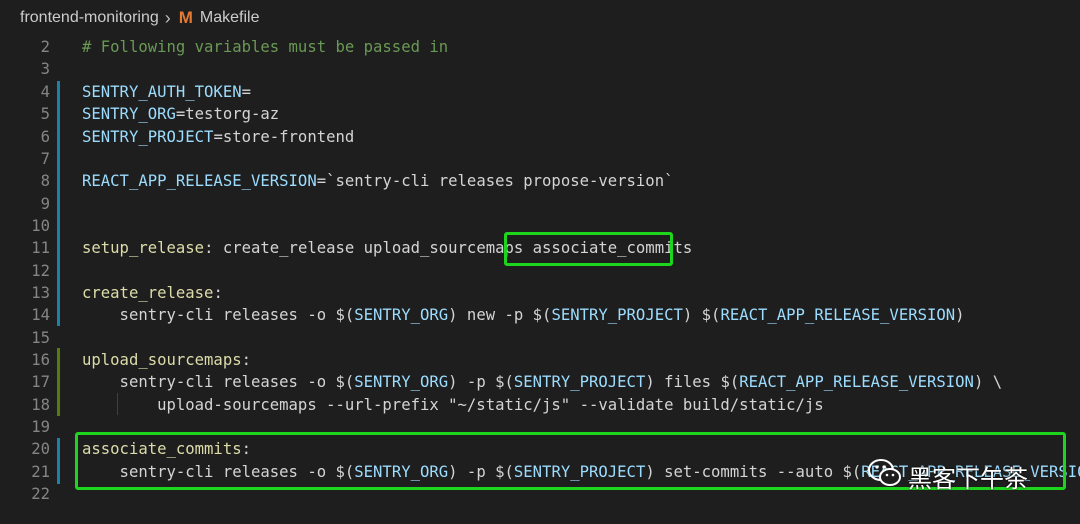 This screenshot has height=524, width=1080. I want to click on code-token: ) files, so click(683, 382).